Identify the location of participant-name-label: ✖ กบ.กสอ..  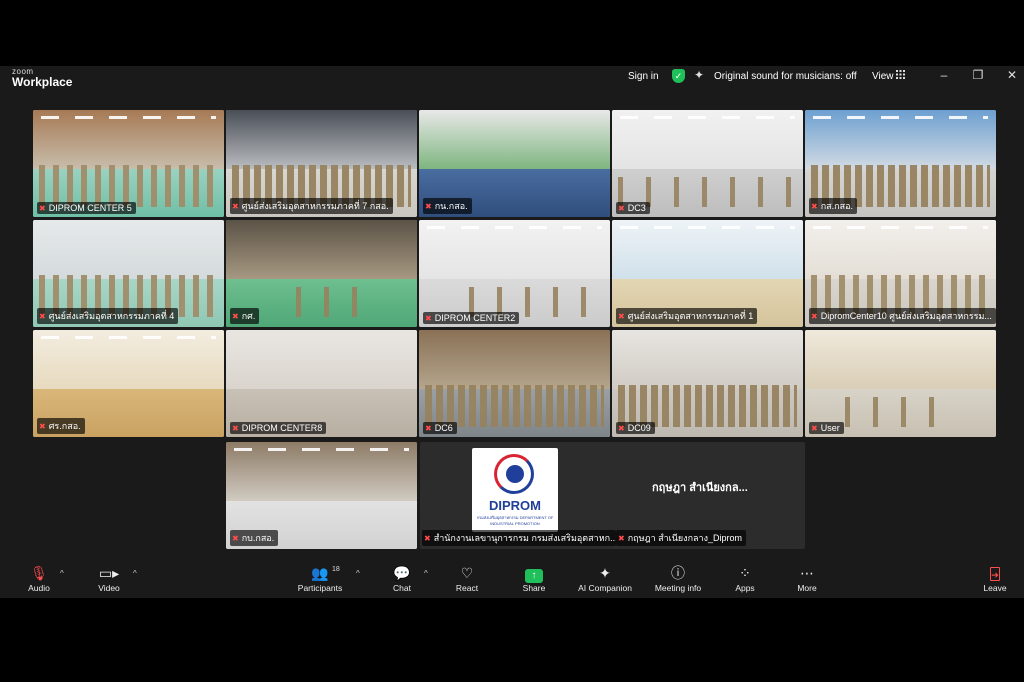
(254, 538).